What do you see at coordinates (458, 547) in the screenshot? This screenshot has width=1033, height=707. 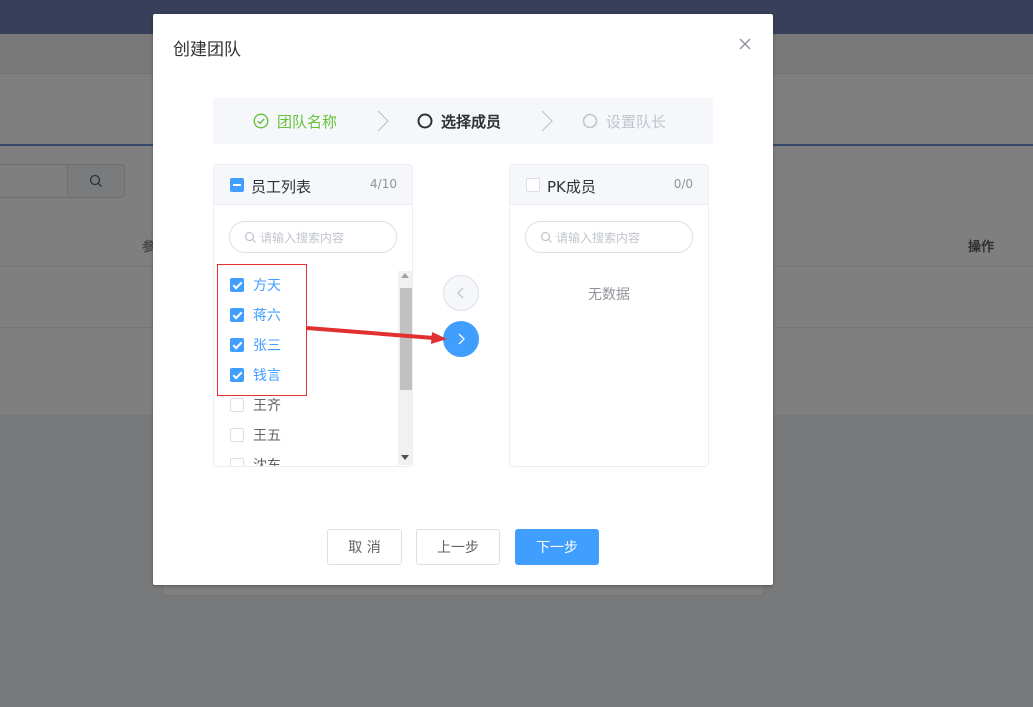 I see `previous-step-button: 上一步` at bounding box center [458, 547].